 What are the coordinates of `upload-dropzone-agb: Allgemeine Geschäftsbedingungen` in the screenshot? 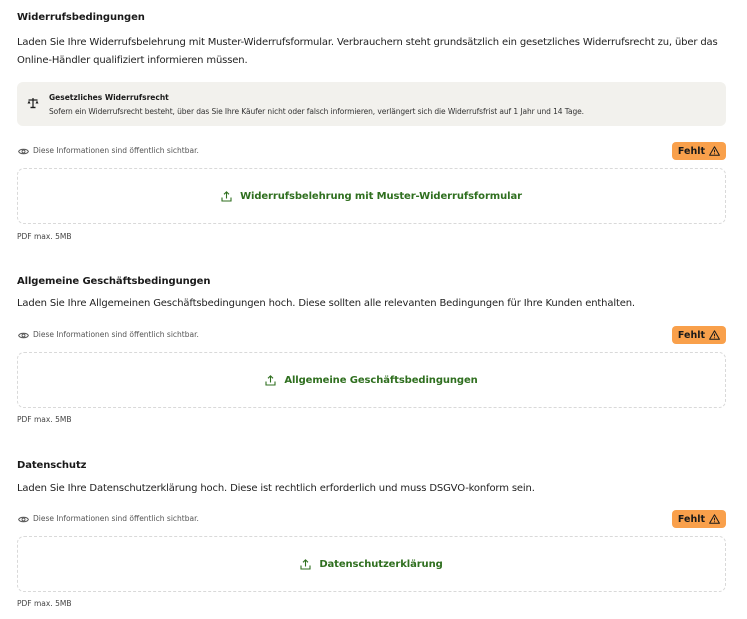 It's located at (371, 380).